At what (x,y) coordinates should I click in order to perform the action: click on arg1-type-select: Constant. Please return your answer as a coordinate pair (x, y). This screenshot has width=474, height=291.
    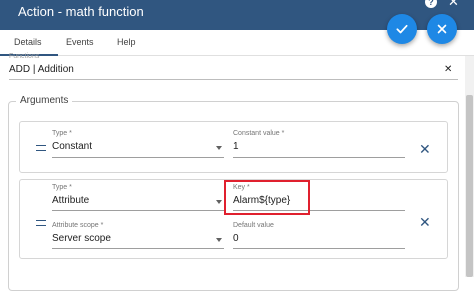
    Looking at the image, I should click on (72, 146).